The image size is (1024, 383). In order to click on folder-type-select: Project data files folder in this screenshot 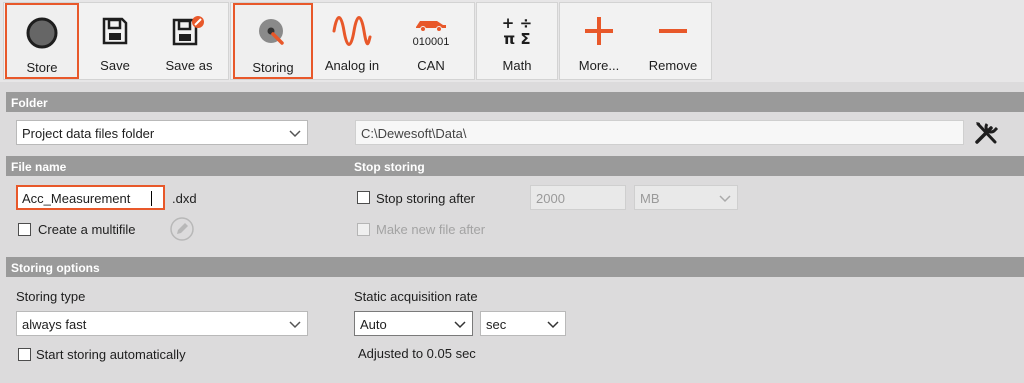, I will do `click(162, 132)`.